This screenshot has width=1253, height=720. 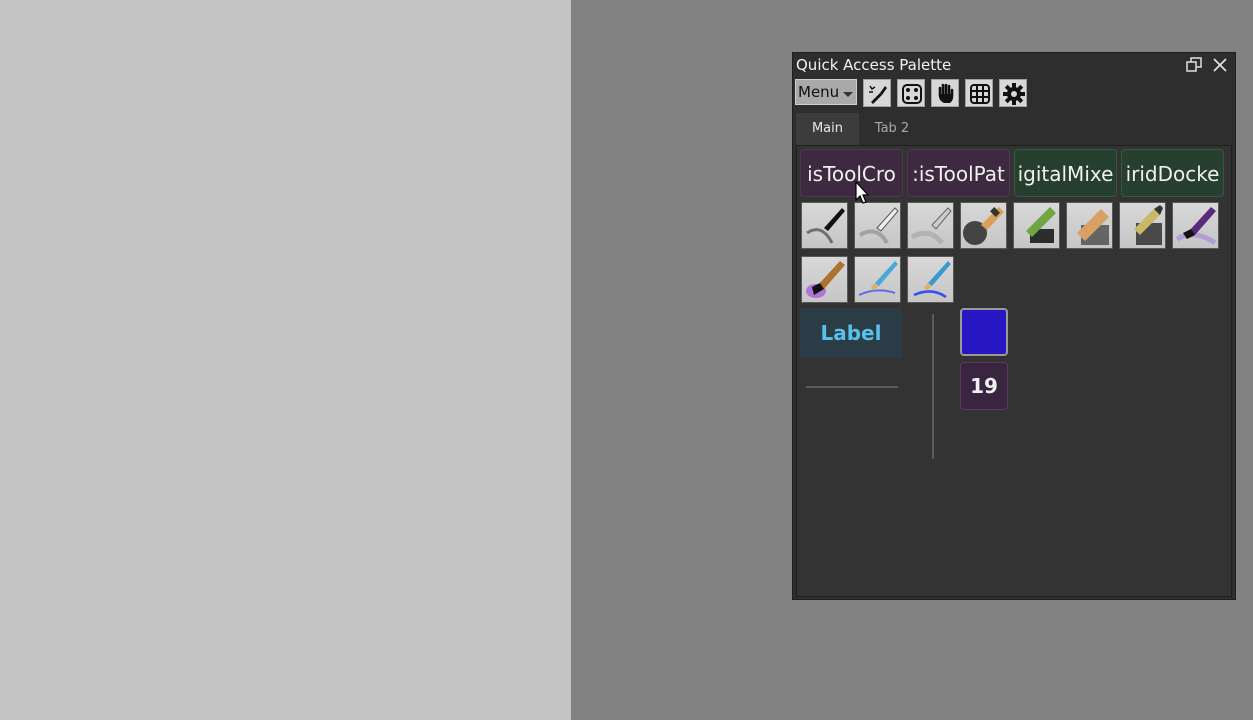 I want to click on palette-titlebar: Quick Access Palette, so click(x=1014, y=65).